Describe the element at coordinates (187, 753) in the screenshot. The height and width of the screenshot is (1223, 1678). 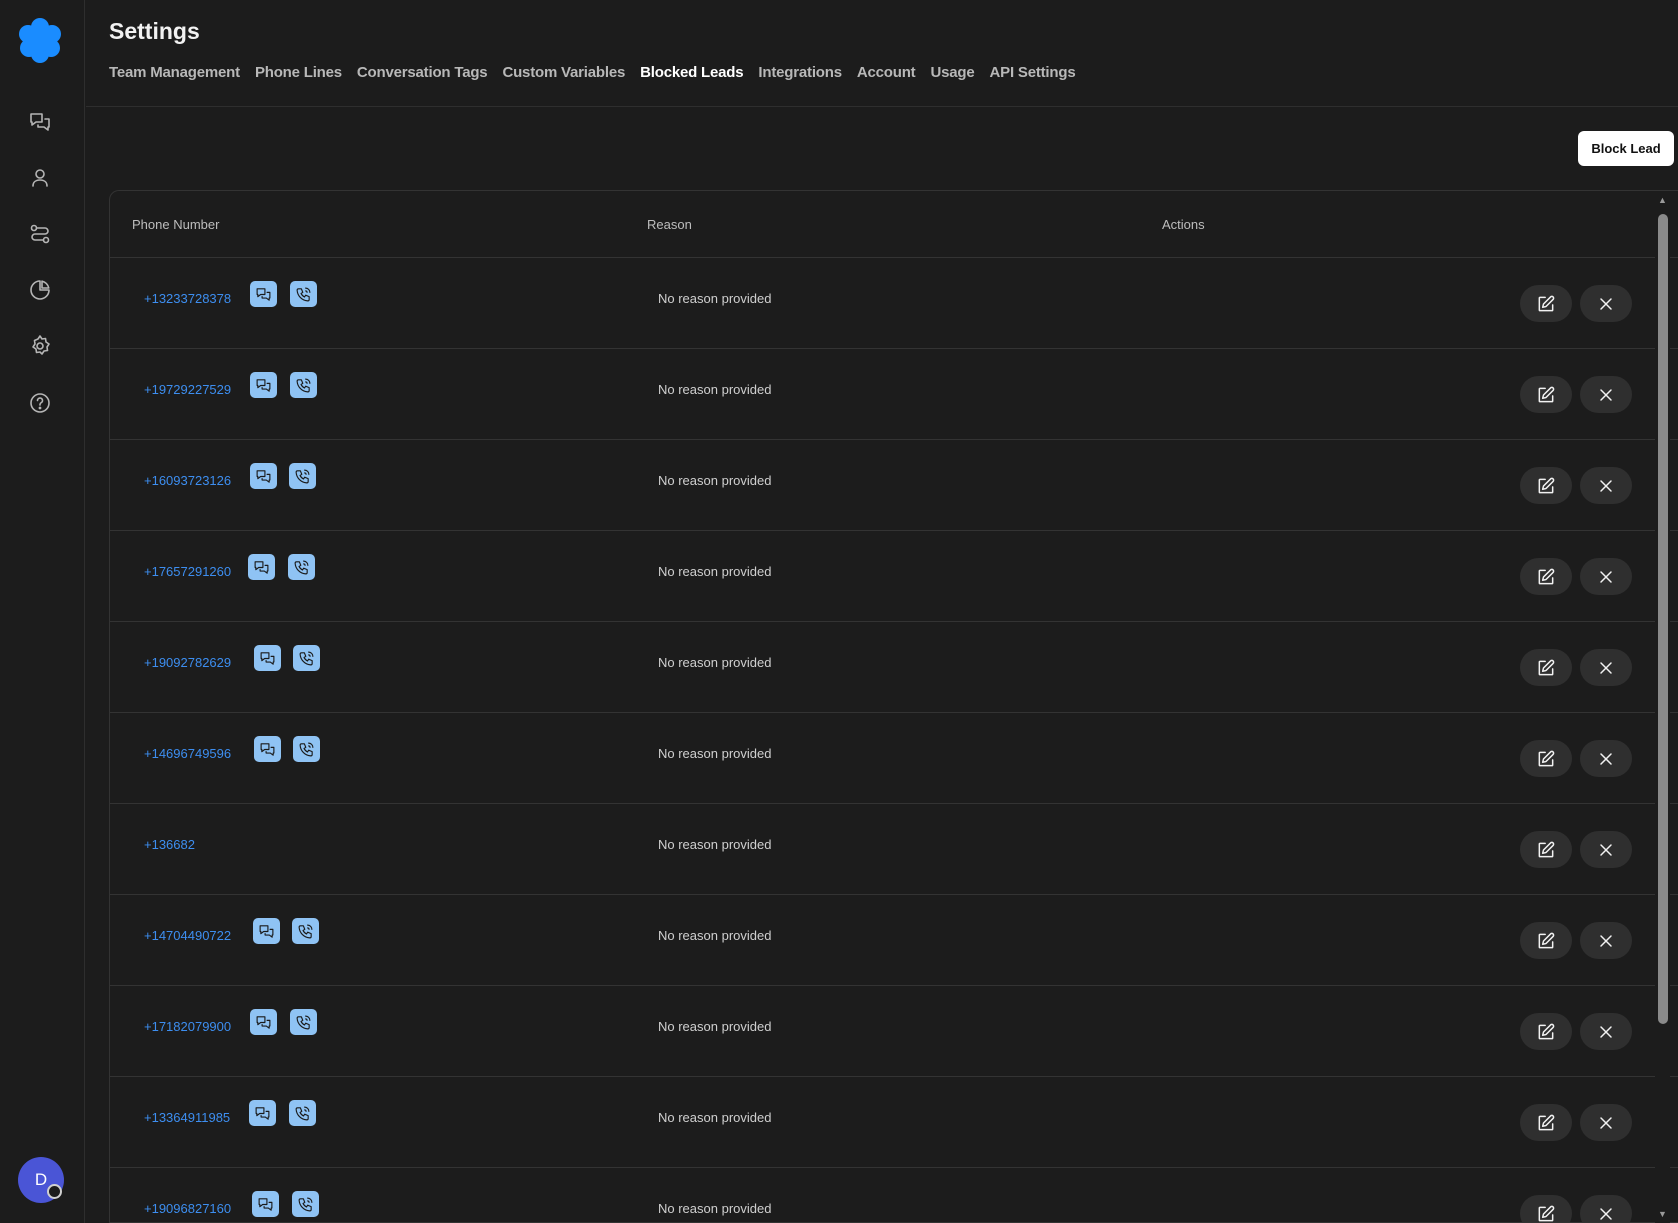
I see `phone-number-link: +14696749596` at that location.